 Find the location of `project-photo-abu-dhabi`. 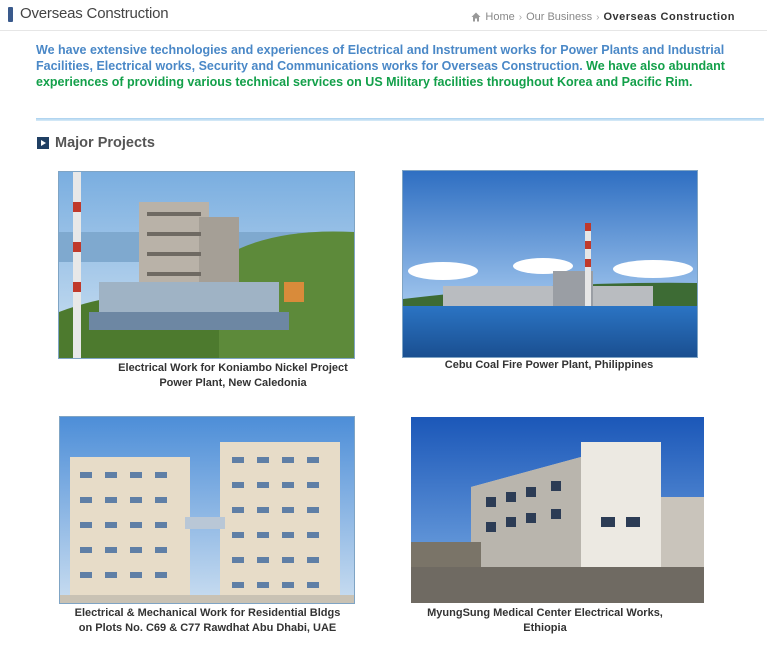

project-photo-abu-dhabi is located at coordinates (207, 510).